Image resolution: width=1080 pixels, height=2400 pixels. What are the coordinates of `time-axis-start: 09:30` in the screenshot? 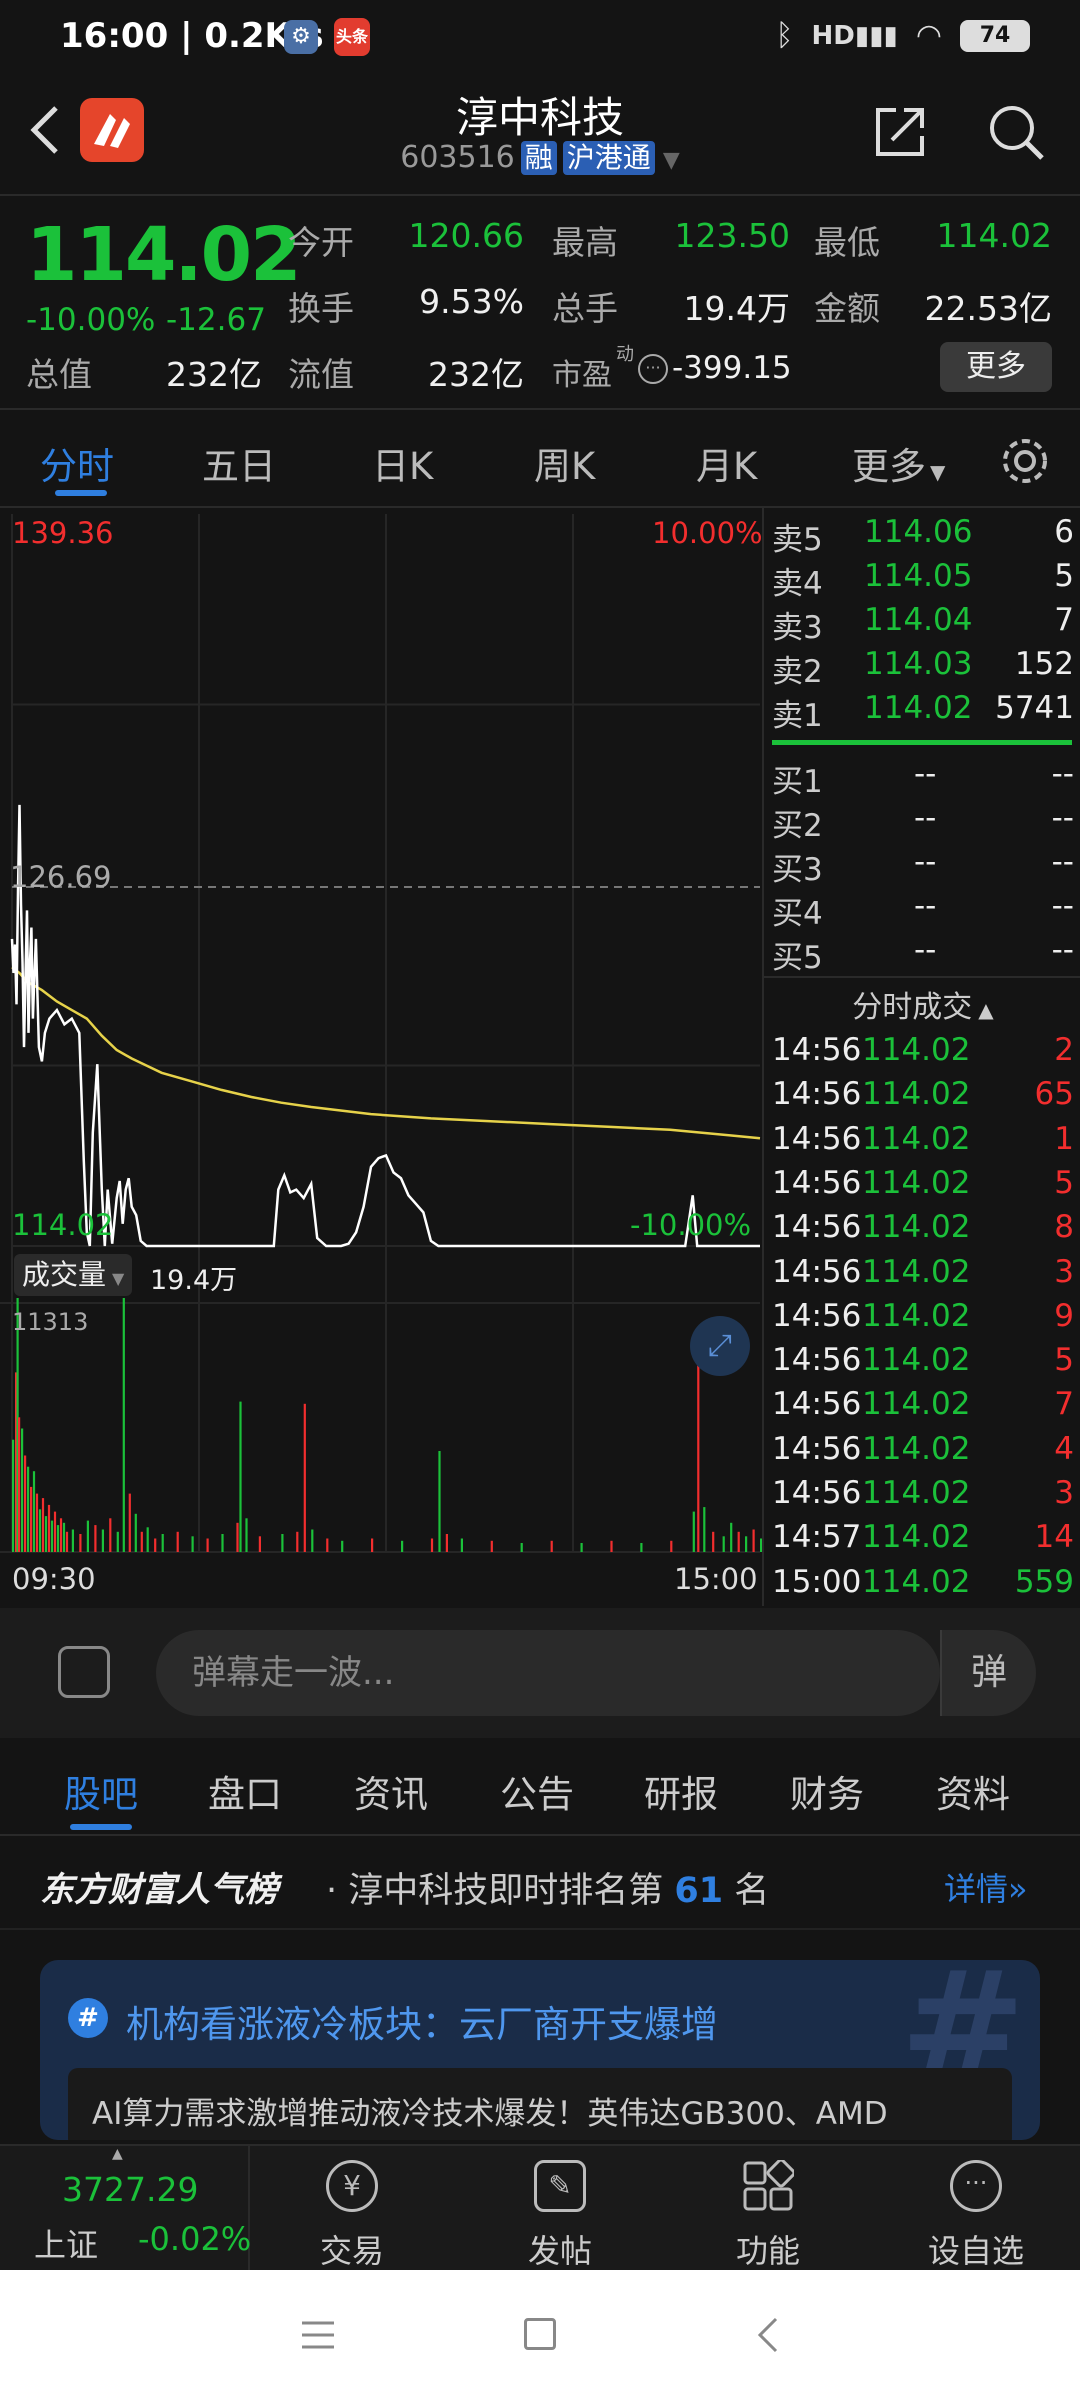 It's located at (54, 1579).